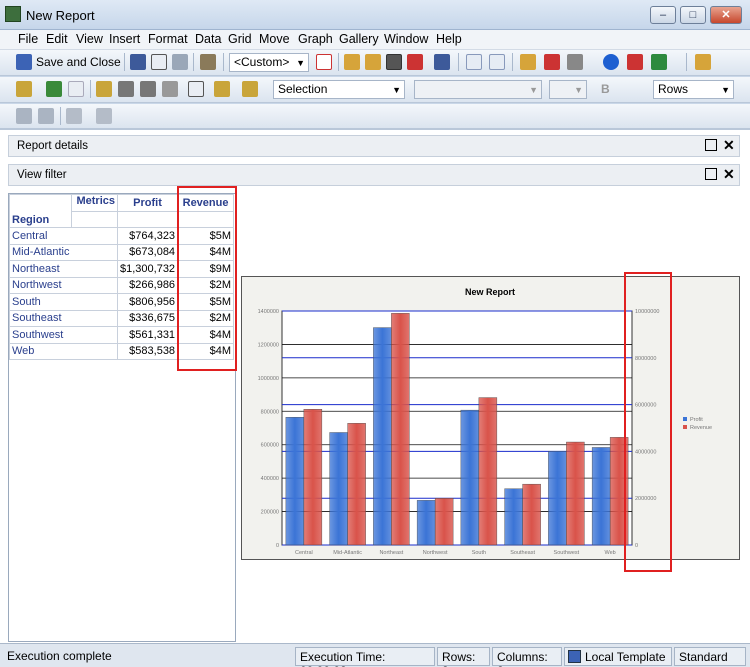 The height and width of the screenshot is (667, 750). What do you see at coordinates (240, 39) in the screenshot?
I see `menu-grid: Grid` at bounding box center [240, 39].